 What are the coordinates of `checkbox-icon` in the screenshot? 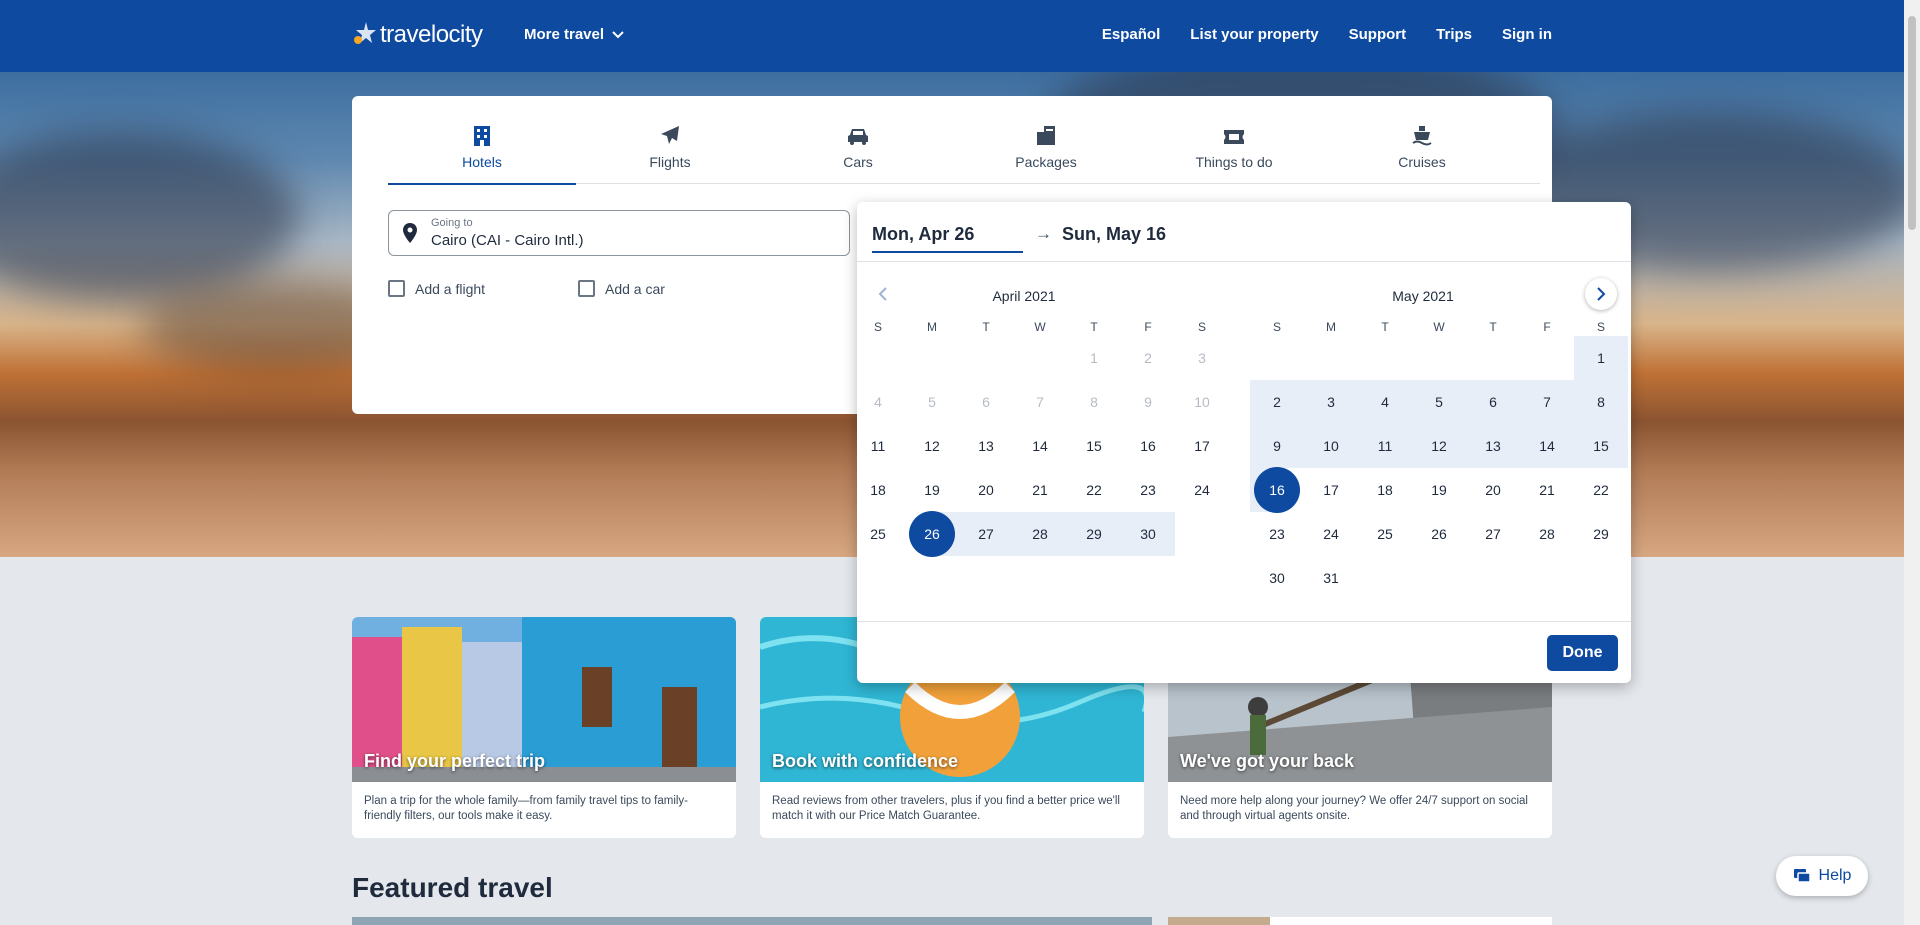 It's located at (586, 288).